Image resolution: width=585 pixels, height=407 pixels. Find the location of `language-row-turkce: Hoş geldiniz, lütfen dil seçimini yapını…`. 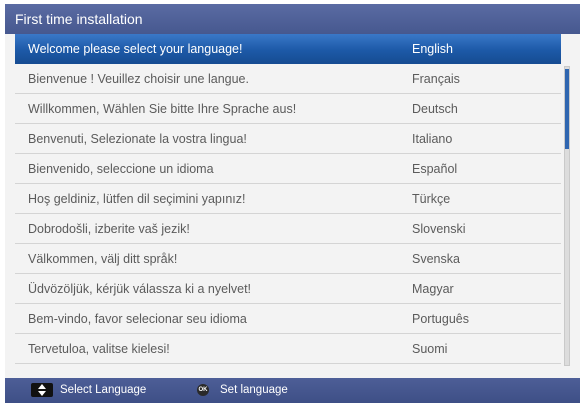

language-row-turkce: Hoş geldiniz, lütfen dil seçimini yapını… is located at coordinates (288, 199).